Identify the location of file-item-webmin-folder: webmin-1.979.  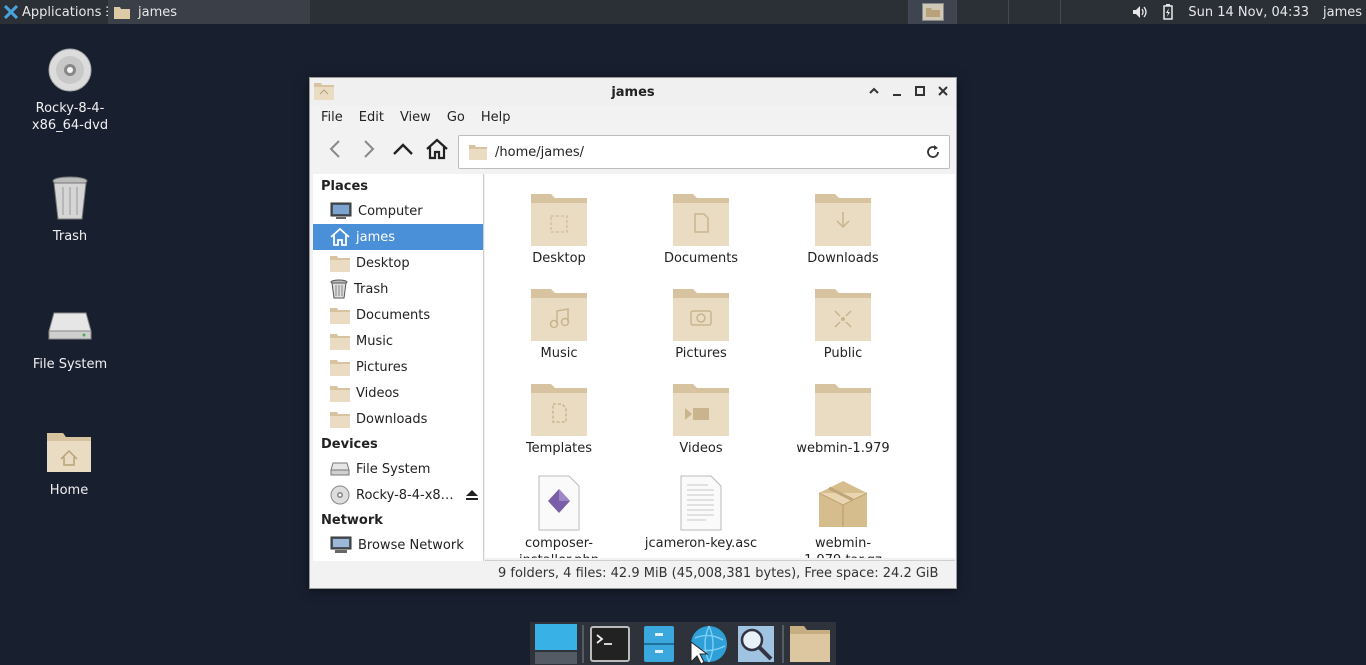
(843, 416).